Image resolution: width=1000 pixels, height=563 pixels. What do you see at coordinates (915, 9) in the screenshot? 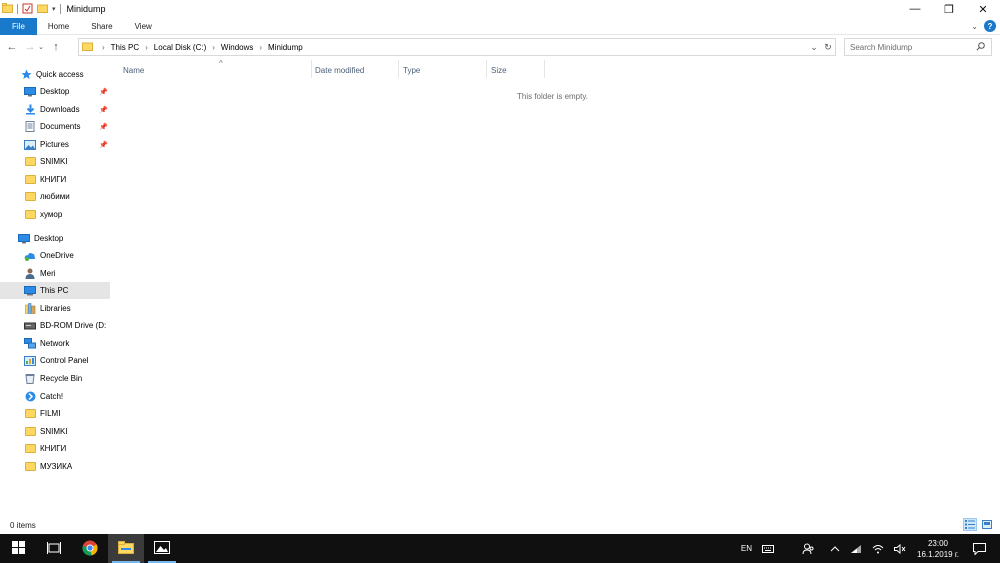
I see `minimize-button: —` at bounding box center [915, 9].